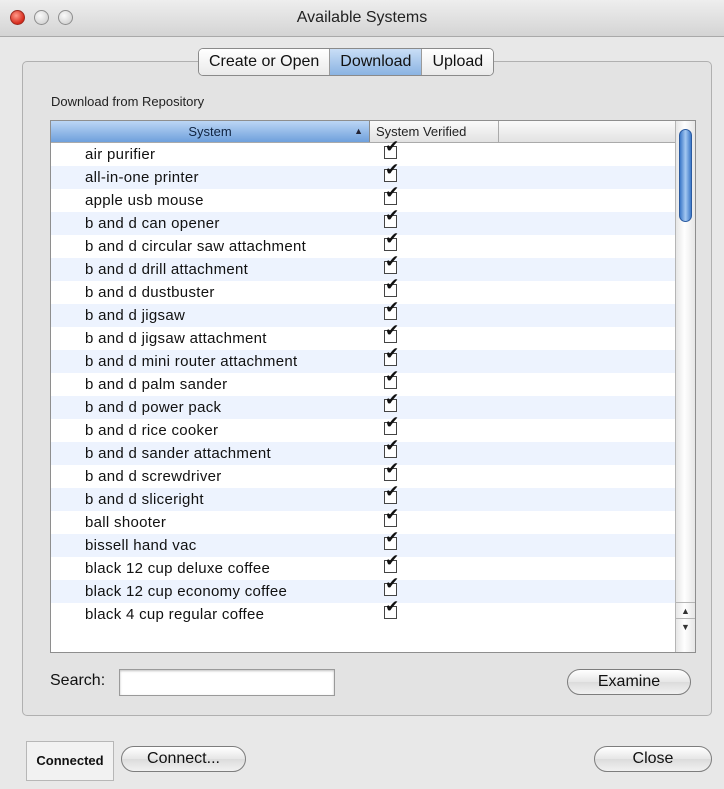 This screenshot has width=724, height=789. I want to click on examine-button: Examine, so click(629, 682).